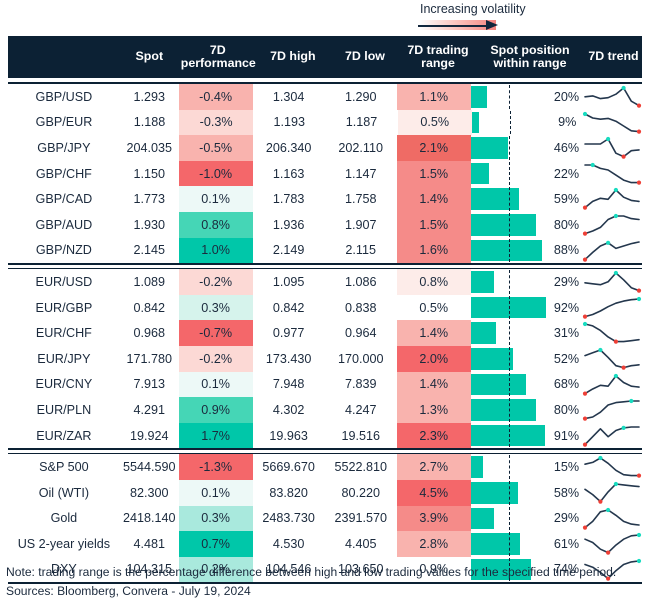  Describe the element at coordinates (360, 173) in the screenshot. I see `cell-7d-low: 1.147` at that location.